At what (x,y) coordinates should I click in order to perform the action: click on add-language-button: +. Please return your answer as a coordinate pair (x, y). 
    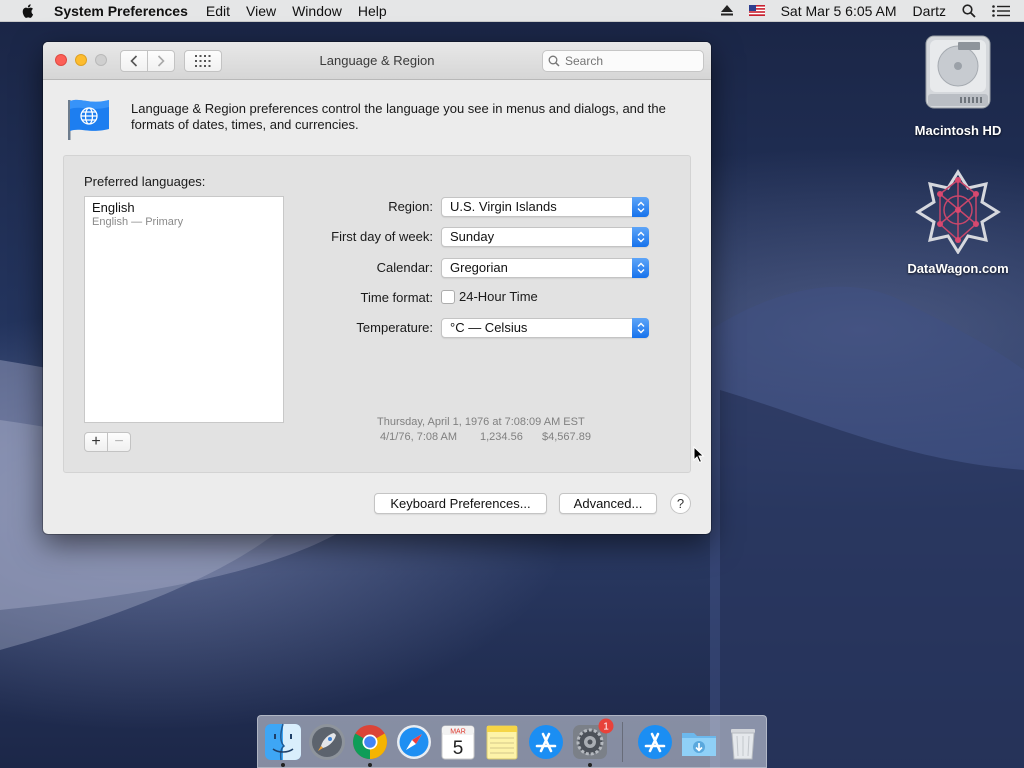
    Looking at the image, I should click on (96, 442).